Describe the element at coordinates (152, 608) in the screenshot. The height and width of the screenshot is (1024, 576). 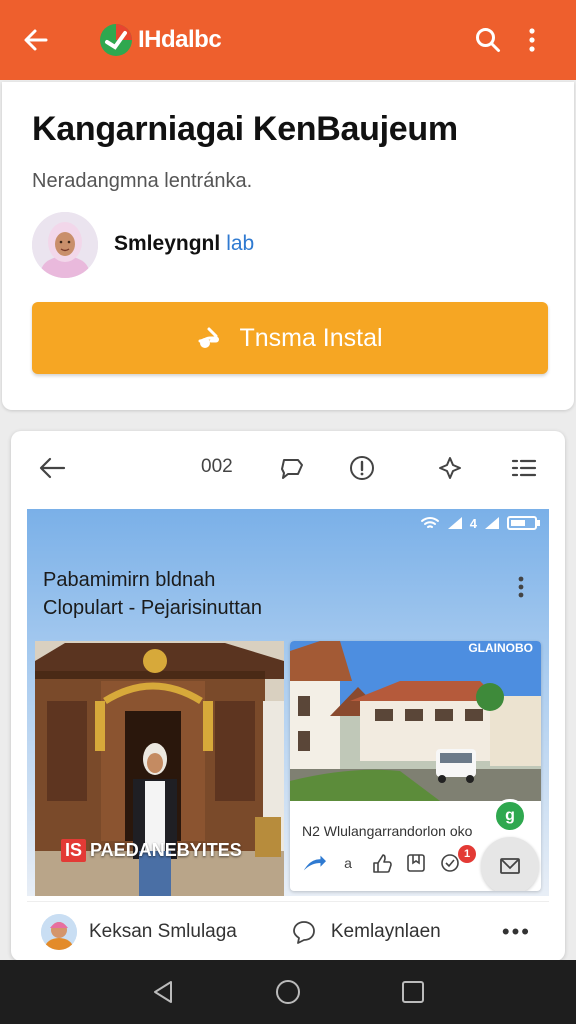
I see `preview-heading-line2: Clopulart - Pejarisinuttan` at that location.